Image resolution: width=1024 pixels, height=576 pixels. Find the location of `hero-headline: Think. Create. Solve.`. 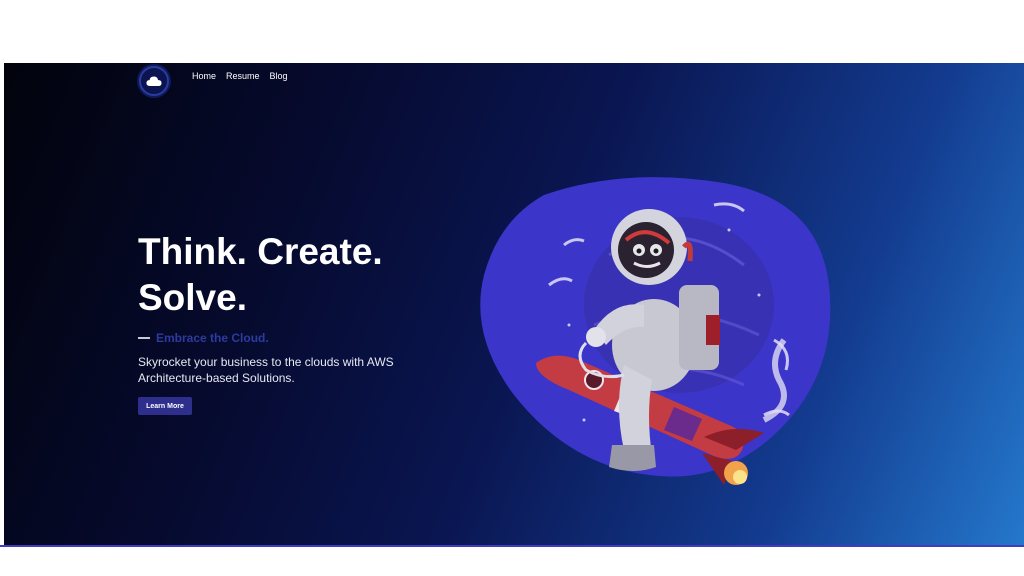

hero-headline: Think. Create. Solve. is located at coordinates (288, 275).